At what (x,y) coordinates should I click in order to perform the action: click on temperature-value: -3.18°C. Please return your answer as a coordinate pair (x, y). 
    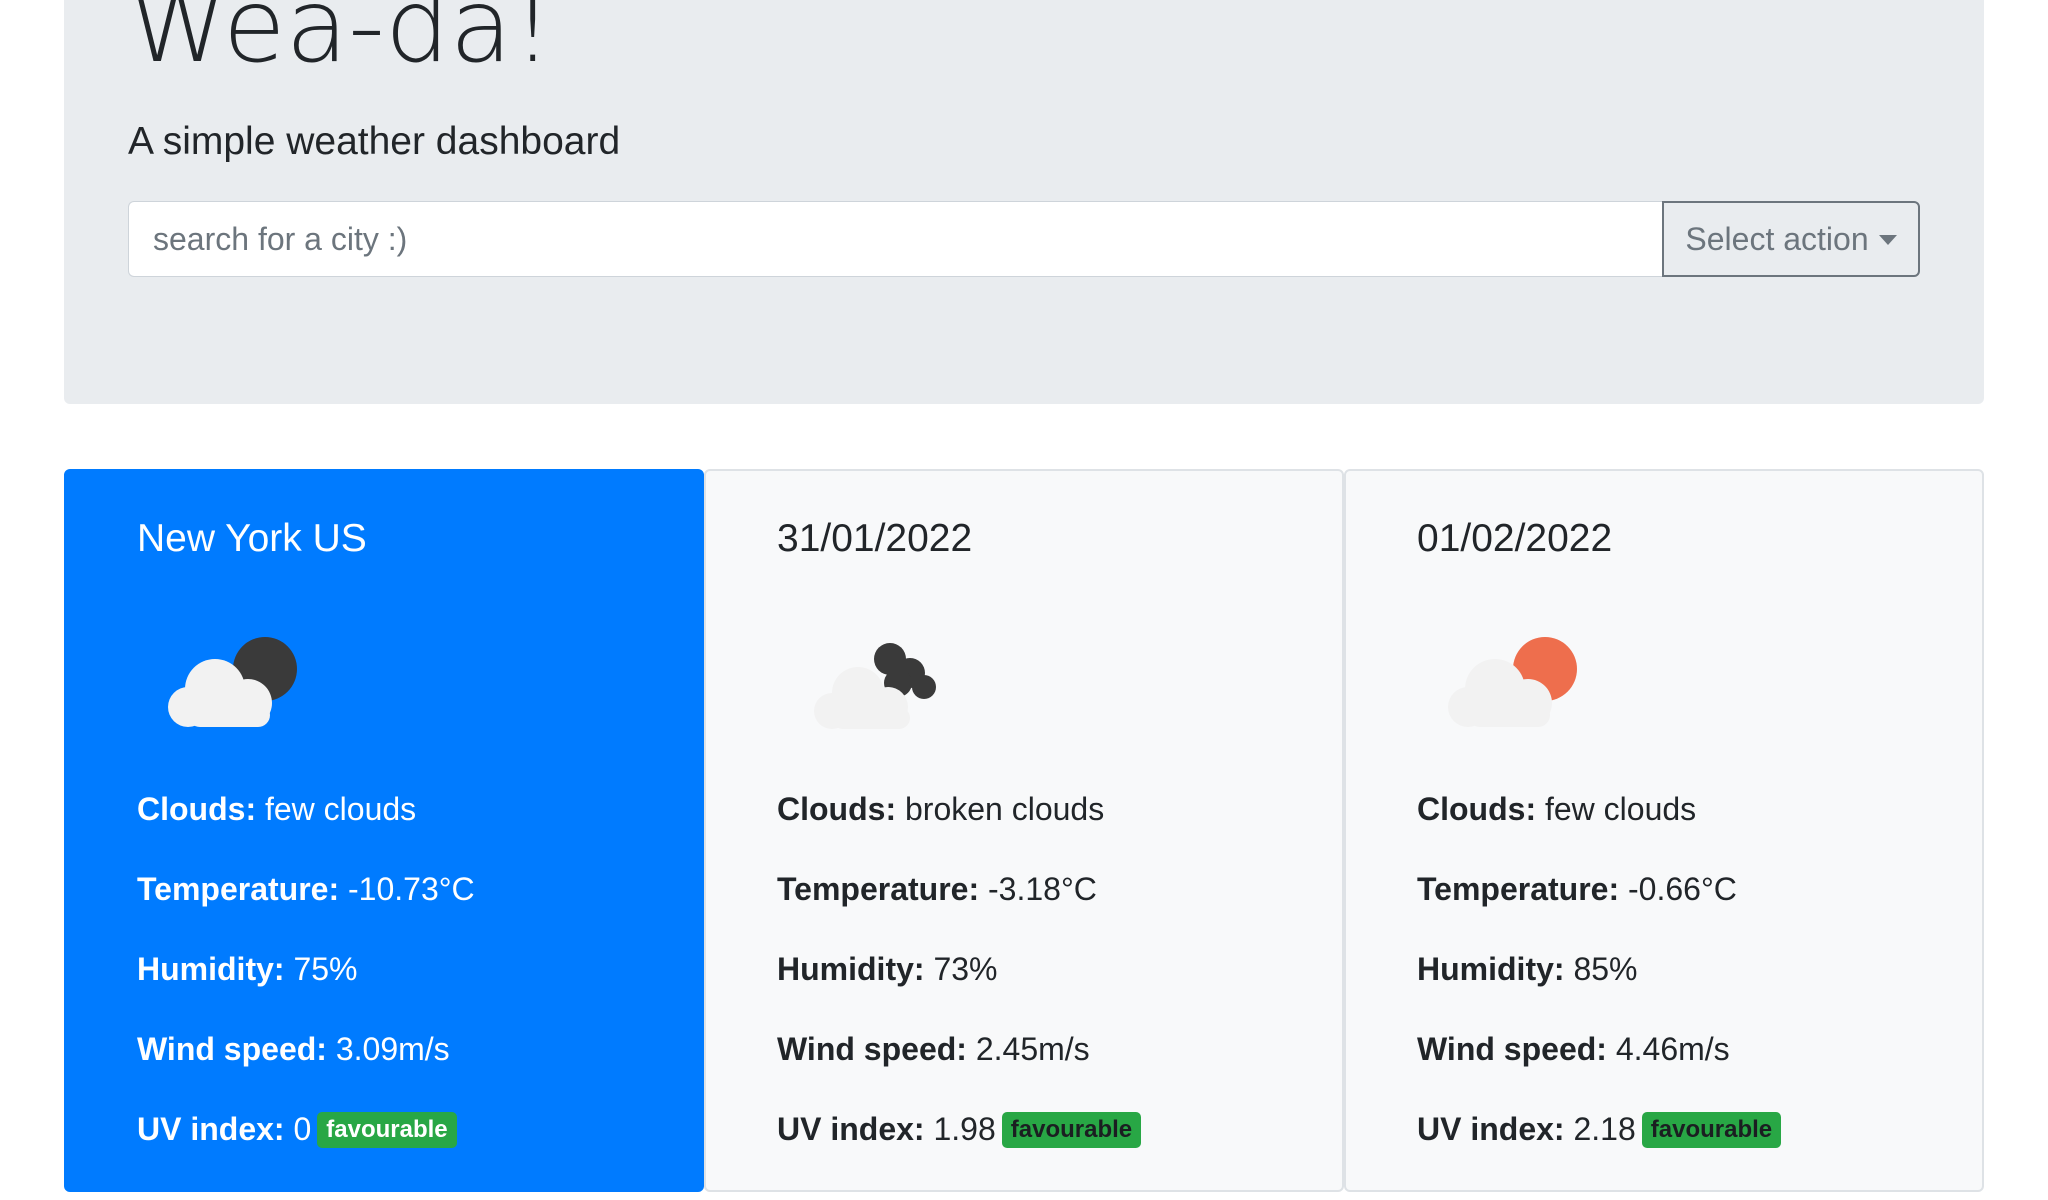
    Looking at the image, I should click on (1042, 889).